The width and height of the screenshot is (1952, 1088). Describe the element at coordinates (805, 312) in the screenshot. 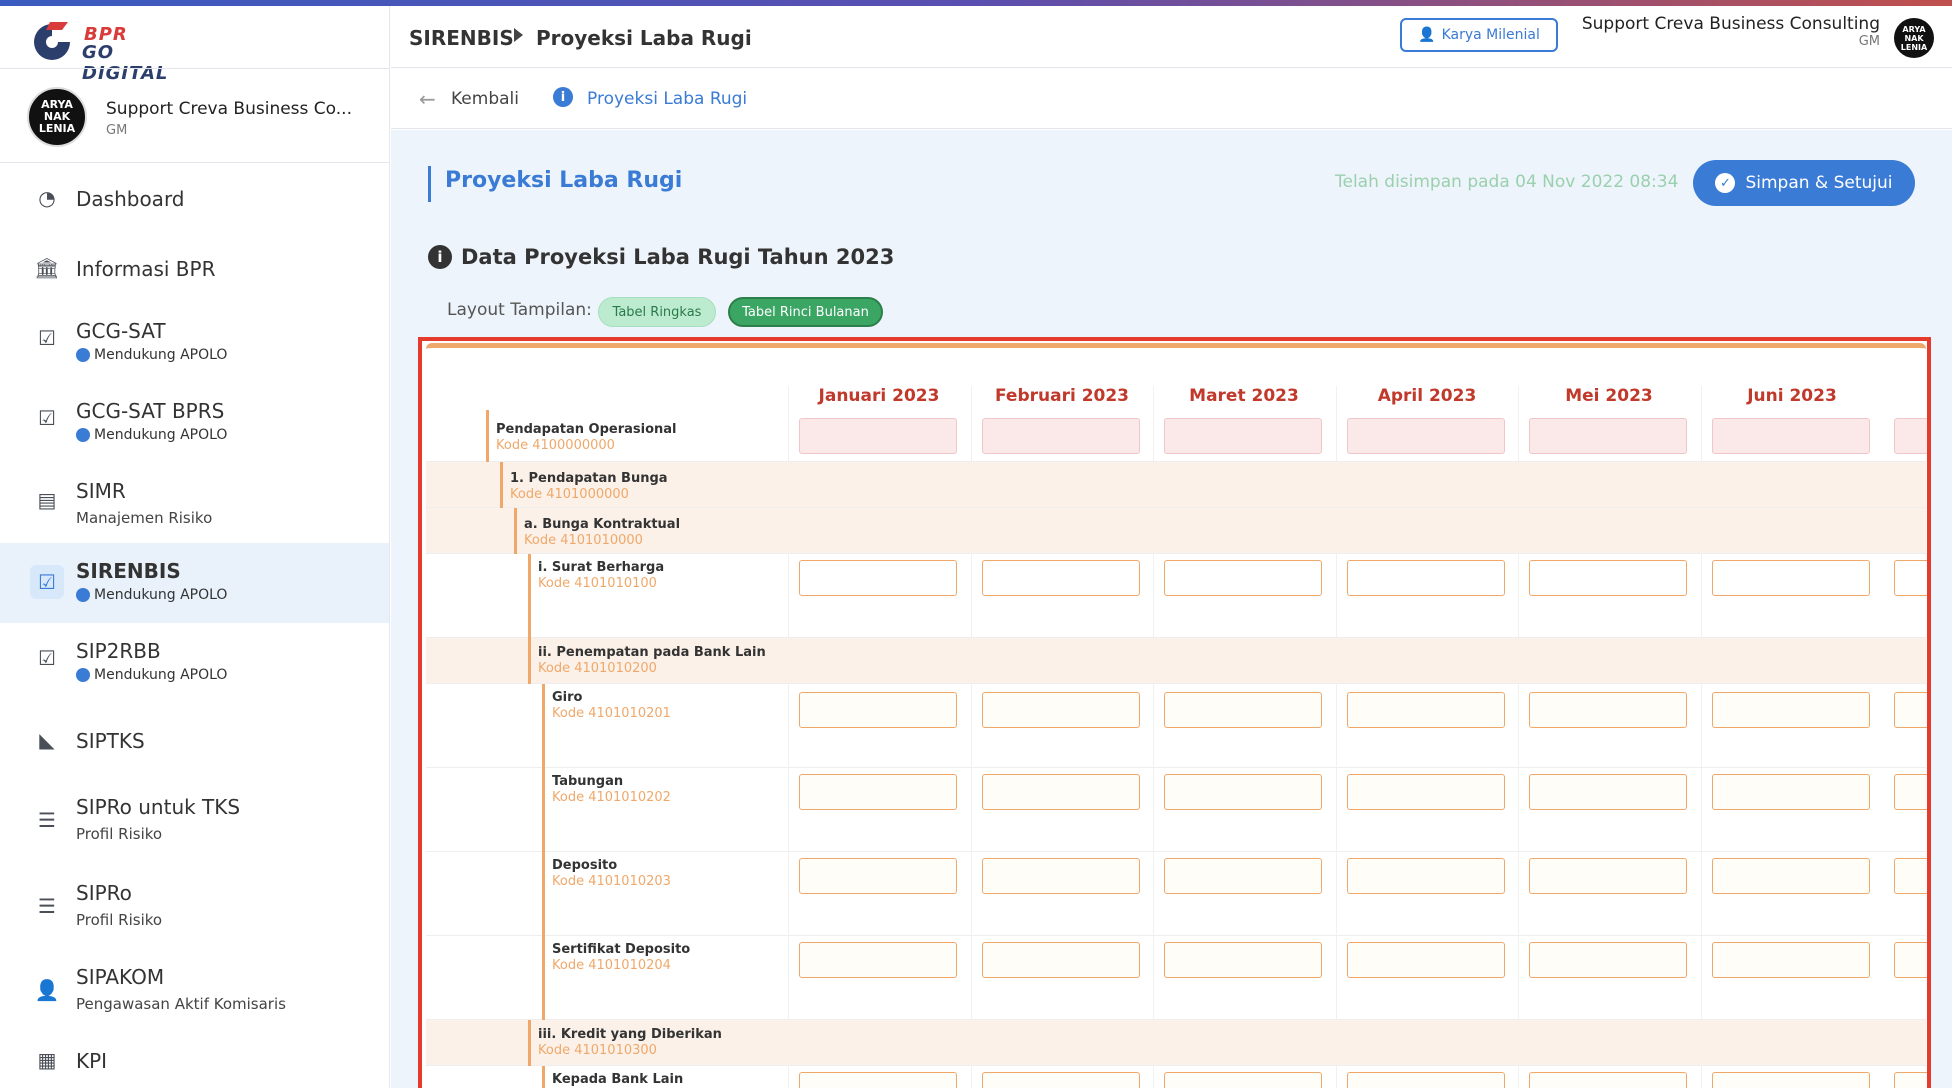

I see `layout-option-rinci-bulanan: Tabel Rinci Bulanan` at that location.